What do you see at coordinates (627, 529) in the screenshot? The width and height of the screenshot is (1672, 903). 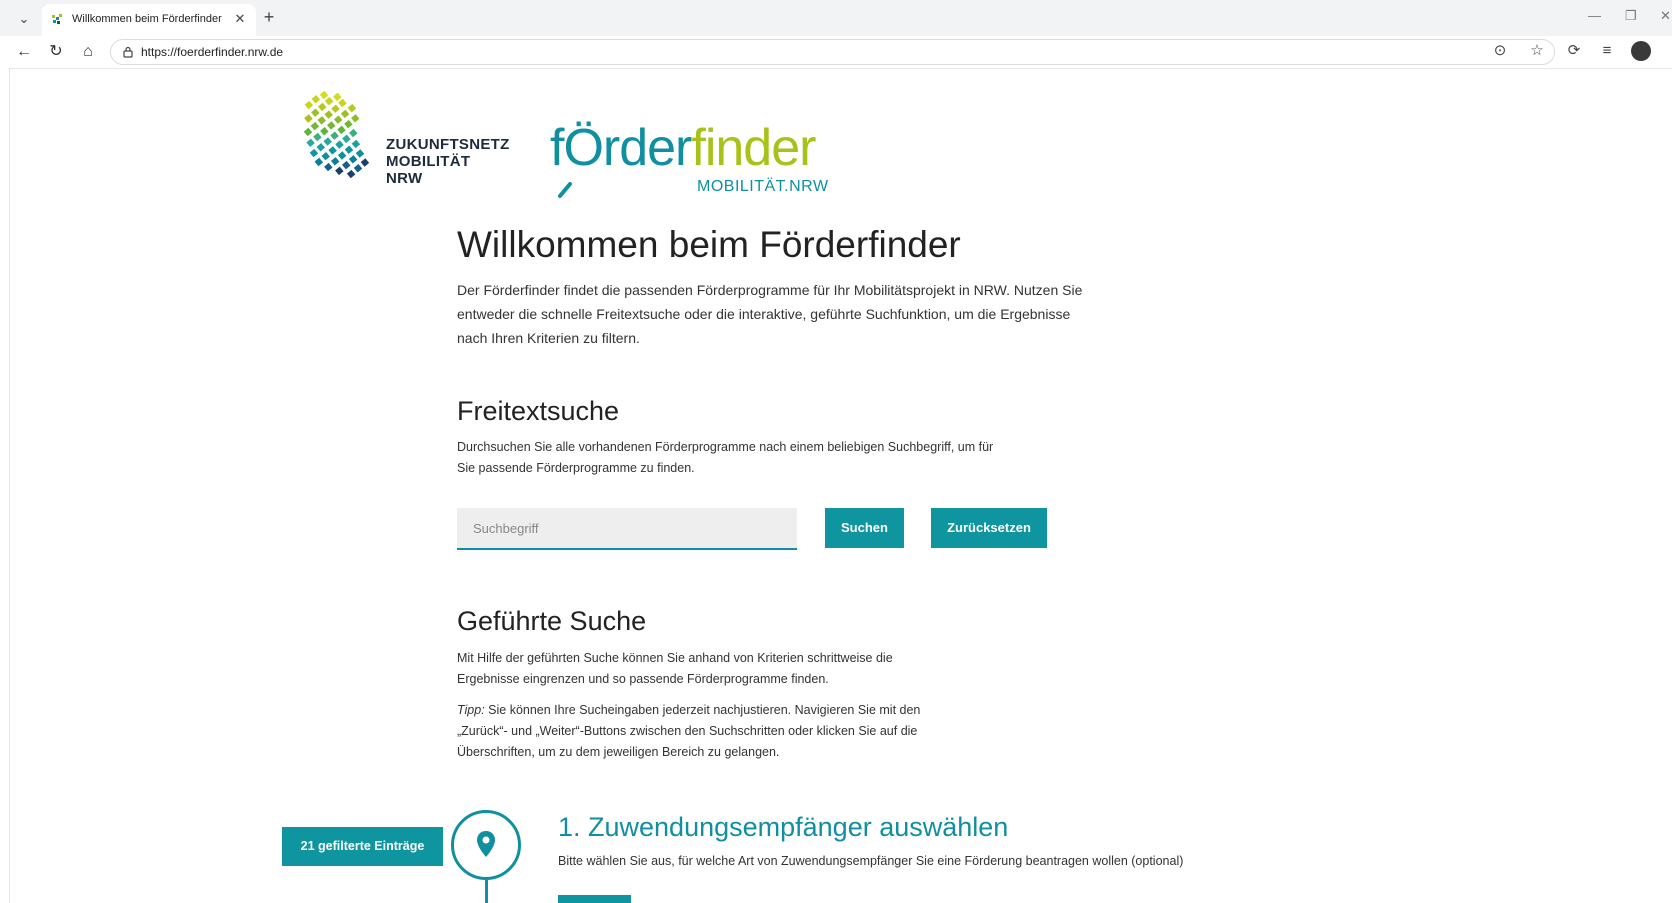 I see `search-input` at bounding box center [627, 529].